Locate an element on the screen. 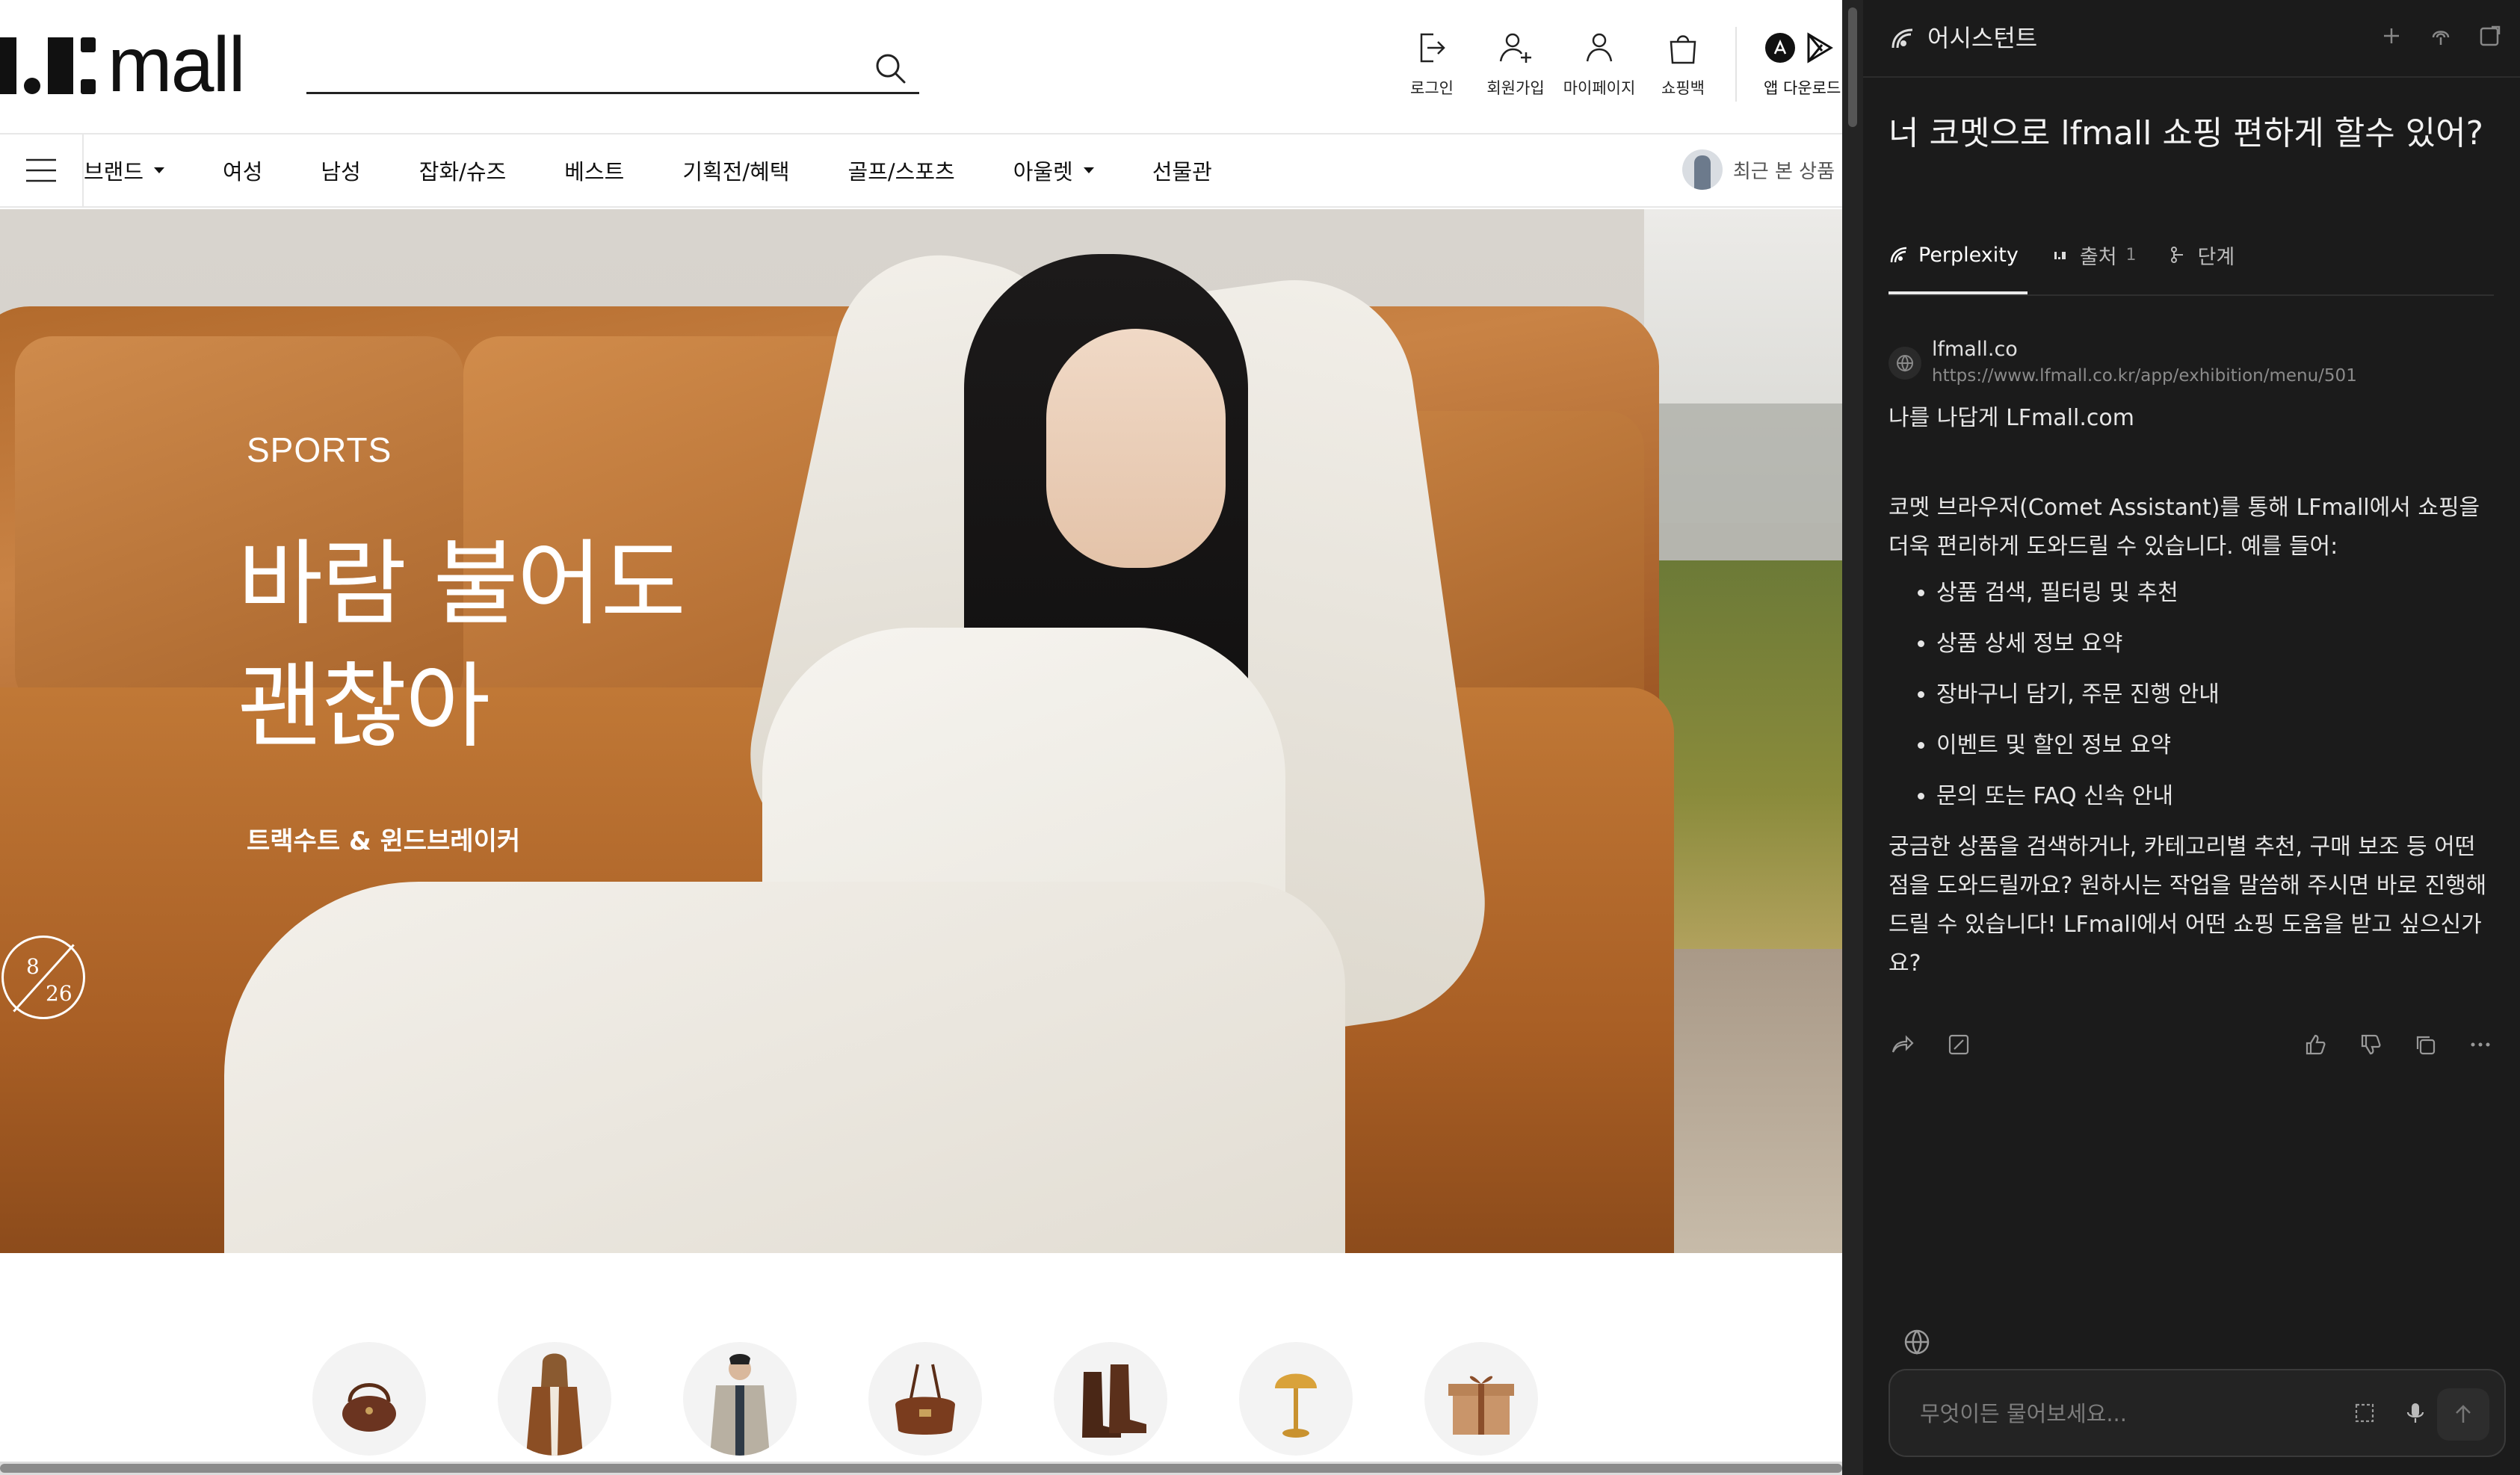 The image size is (2520, 1475). source-page-title: 나를 나답게 LFmall.com is located at coordinates (2011, 418).